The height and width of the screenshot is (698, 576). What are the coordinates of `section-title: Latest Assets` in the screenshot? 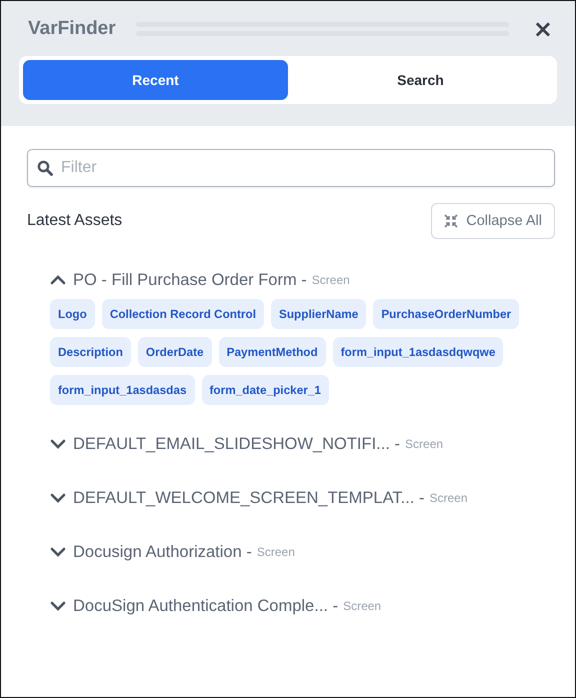 It's located at (74, 221).